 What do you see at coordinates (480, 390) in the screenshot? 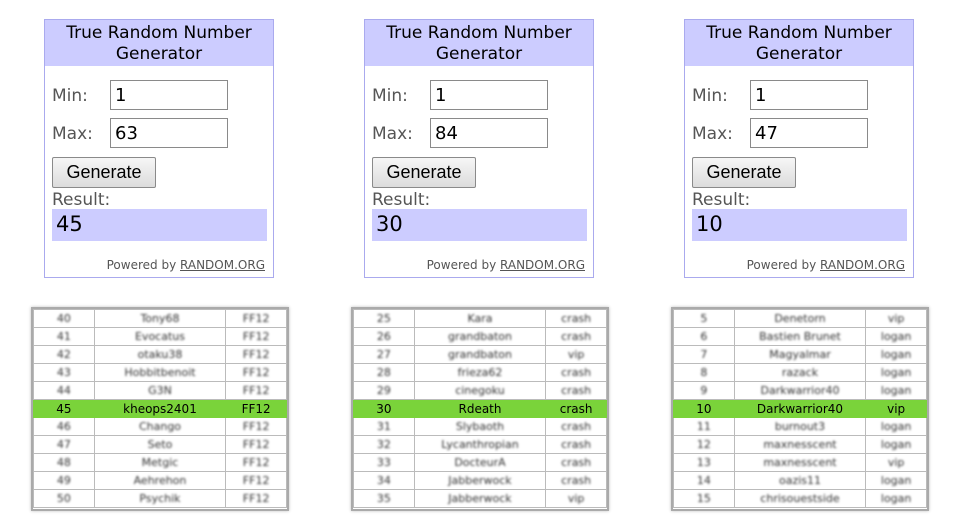
I see `table-row: 29 cinegoku crash` at bounding box center [480, 390].